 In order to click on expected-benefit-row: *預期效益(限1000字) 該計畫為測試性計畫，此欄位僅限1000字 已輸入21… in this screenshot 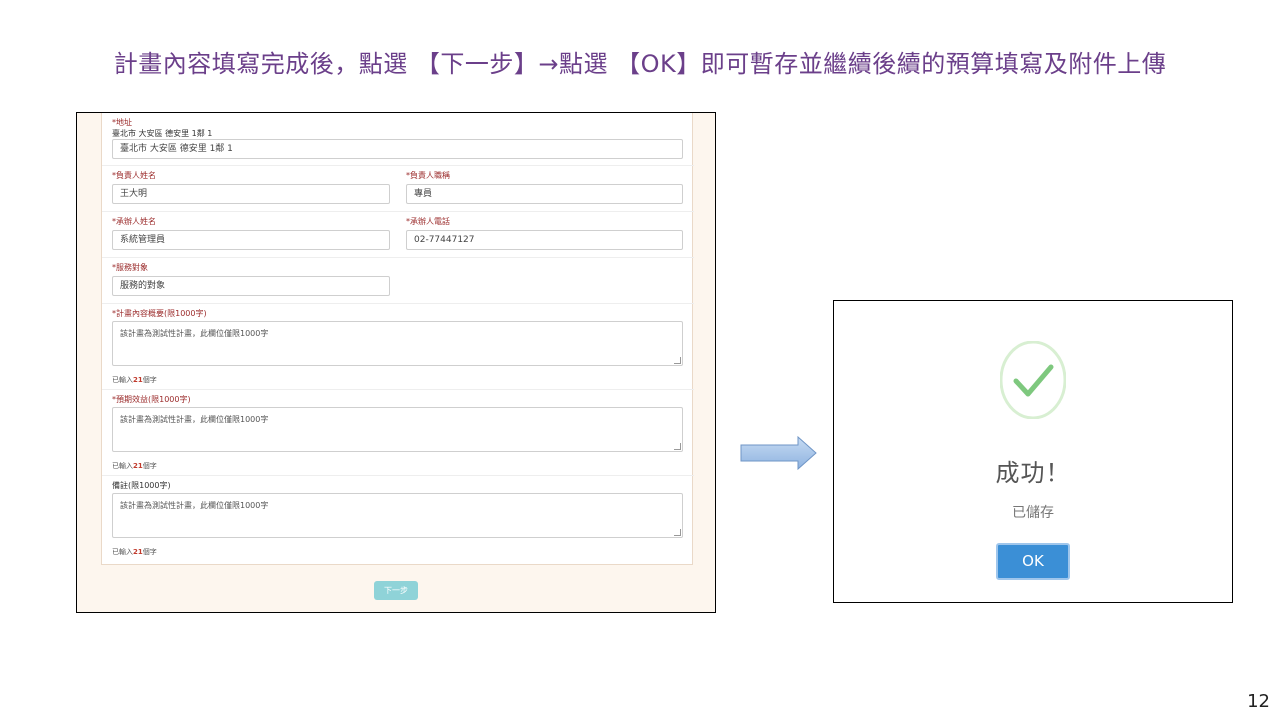, I will do `click(398, 432)`.